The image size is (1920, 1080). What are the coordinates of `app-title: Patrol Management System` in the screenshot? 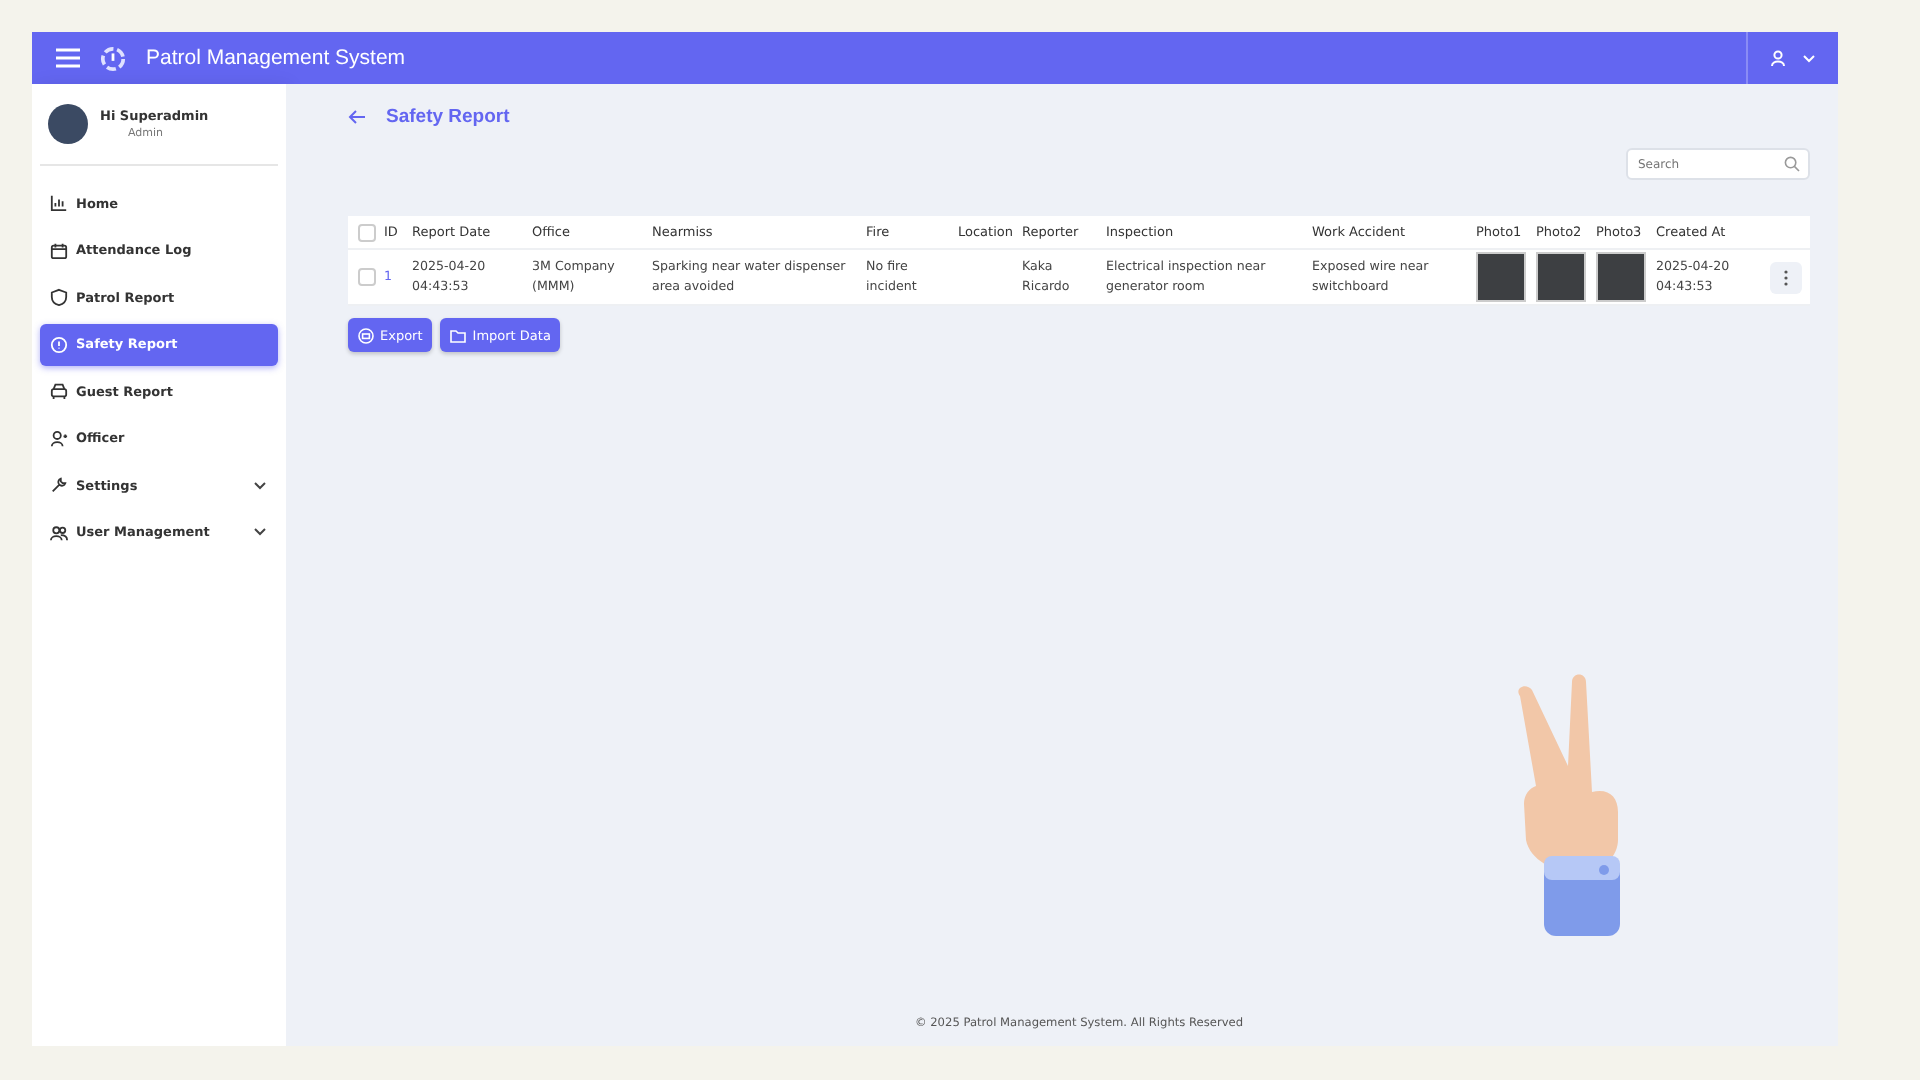 It's located at (276, 58).